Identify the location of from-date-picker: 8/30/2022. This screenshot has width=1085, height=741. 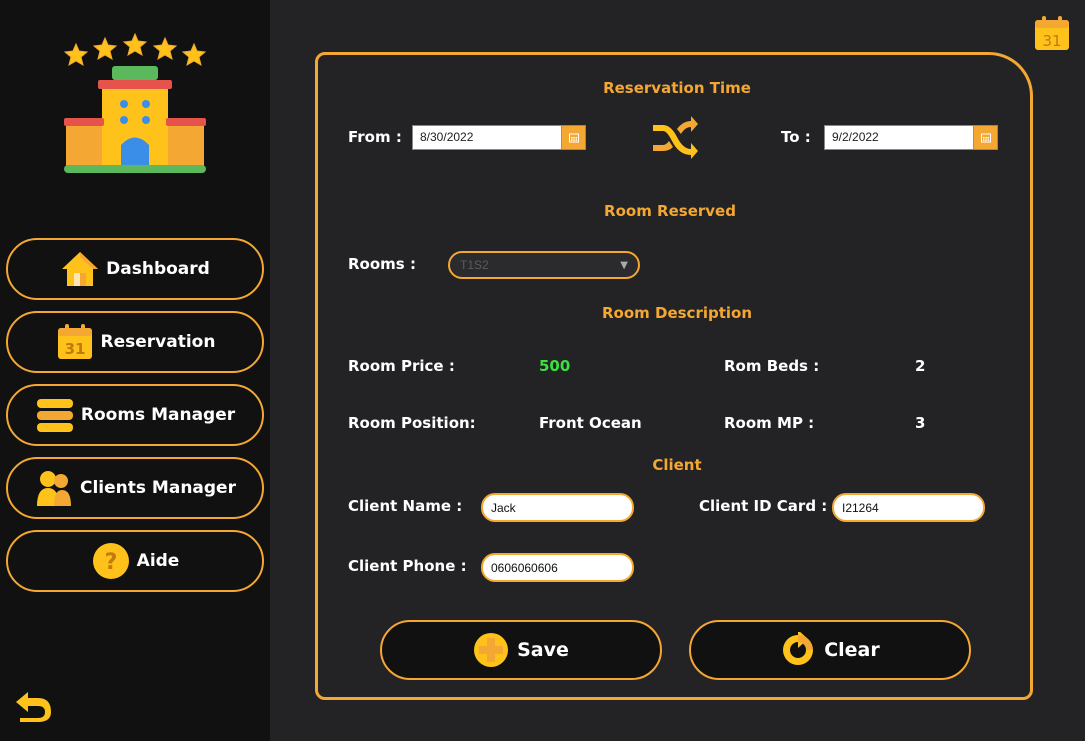
(499, 137).